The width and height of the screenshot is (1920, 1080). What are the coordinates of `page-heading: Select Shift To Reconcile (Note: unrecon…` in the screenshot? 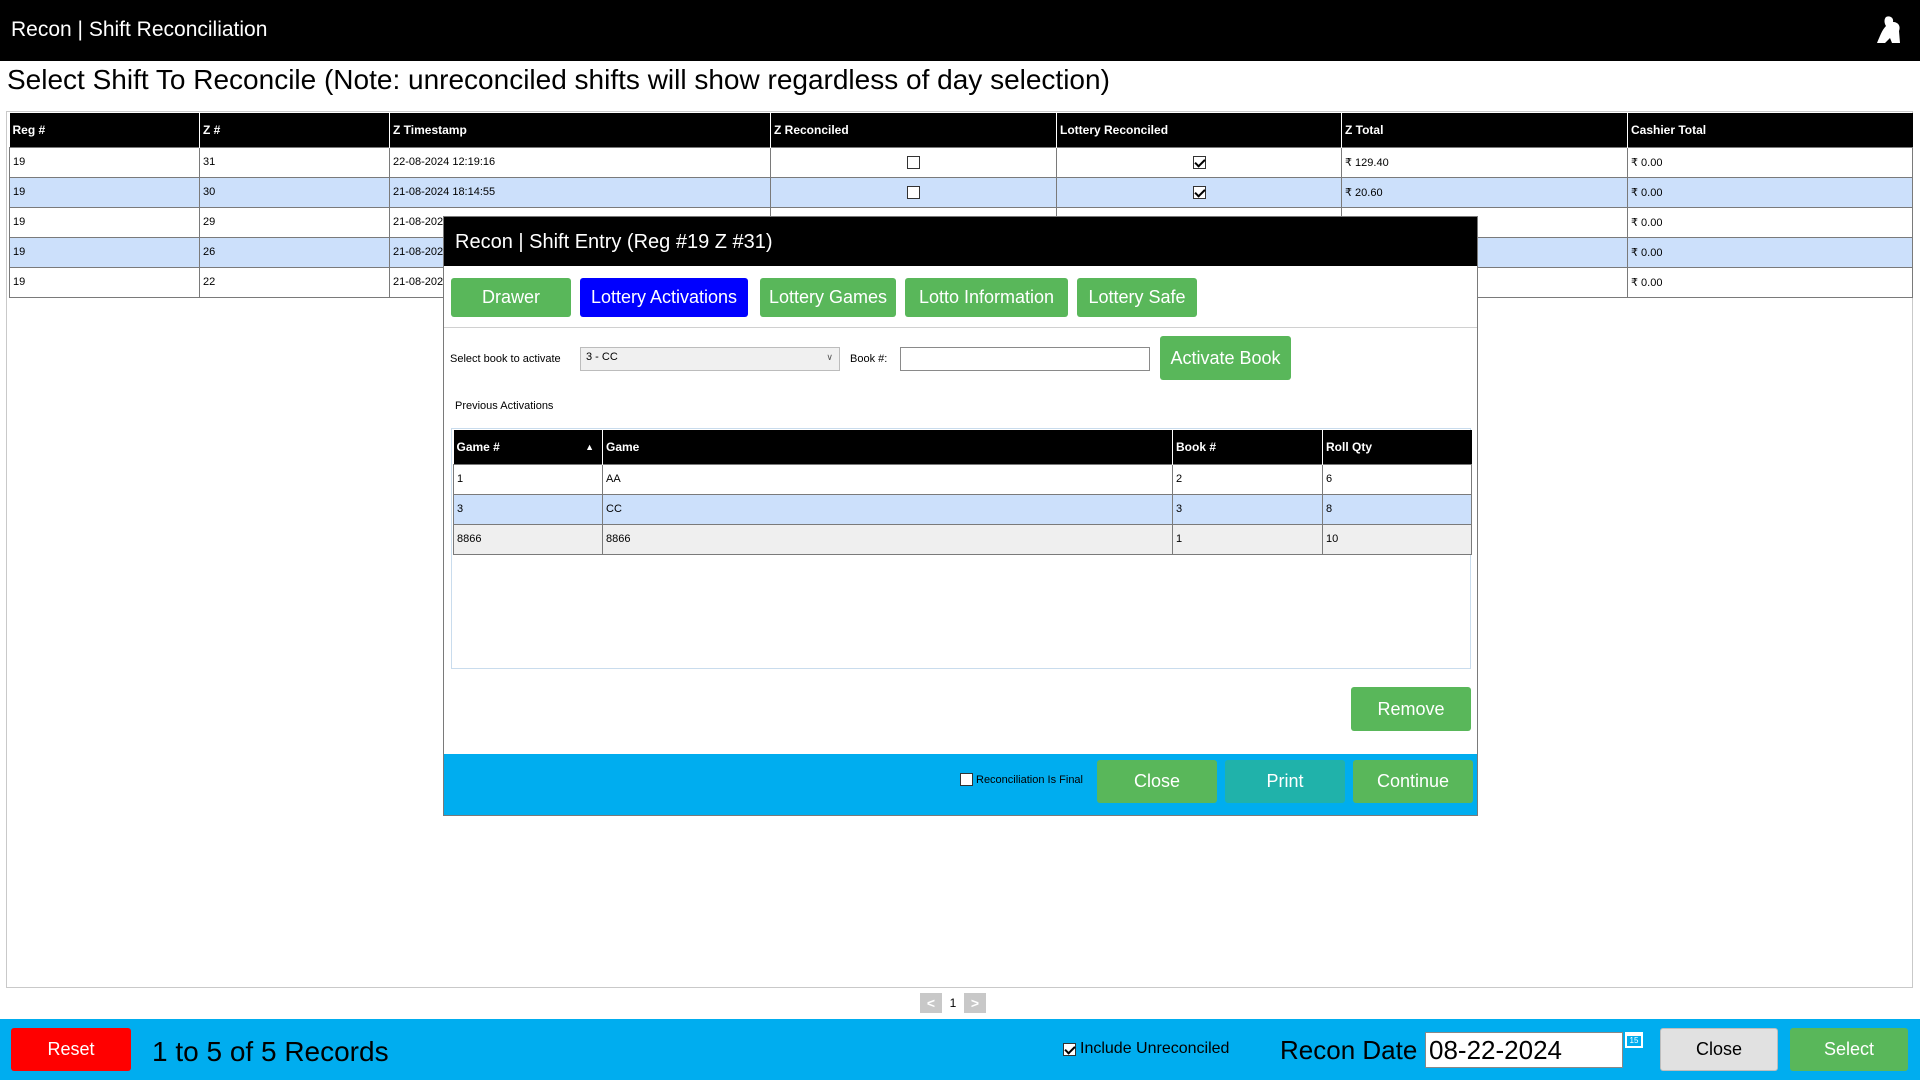 It's located at (558, 79).